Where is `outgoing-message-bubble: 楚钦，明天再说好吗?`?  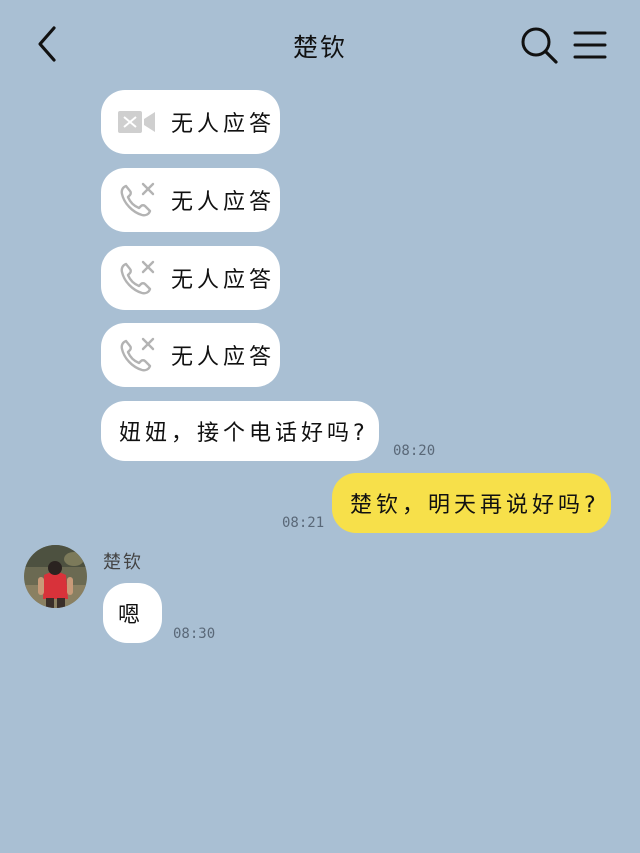 outgoing-message-bubble: 楚钦，明天再说好吗? is located at coordinates (471, 503).